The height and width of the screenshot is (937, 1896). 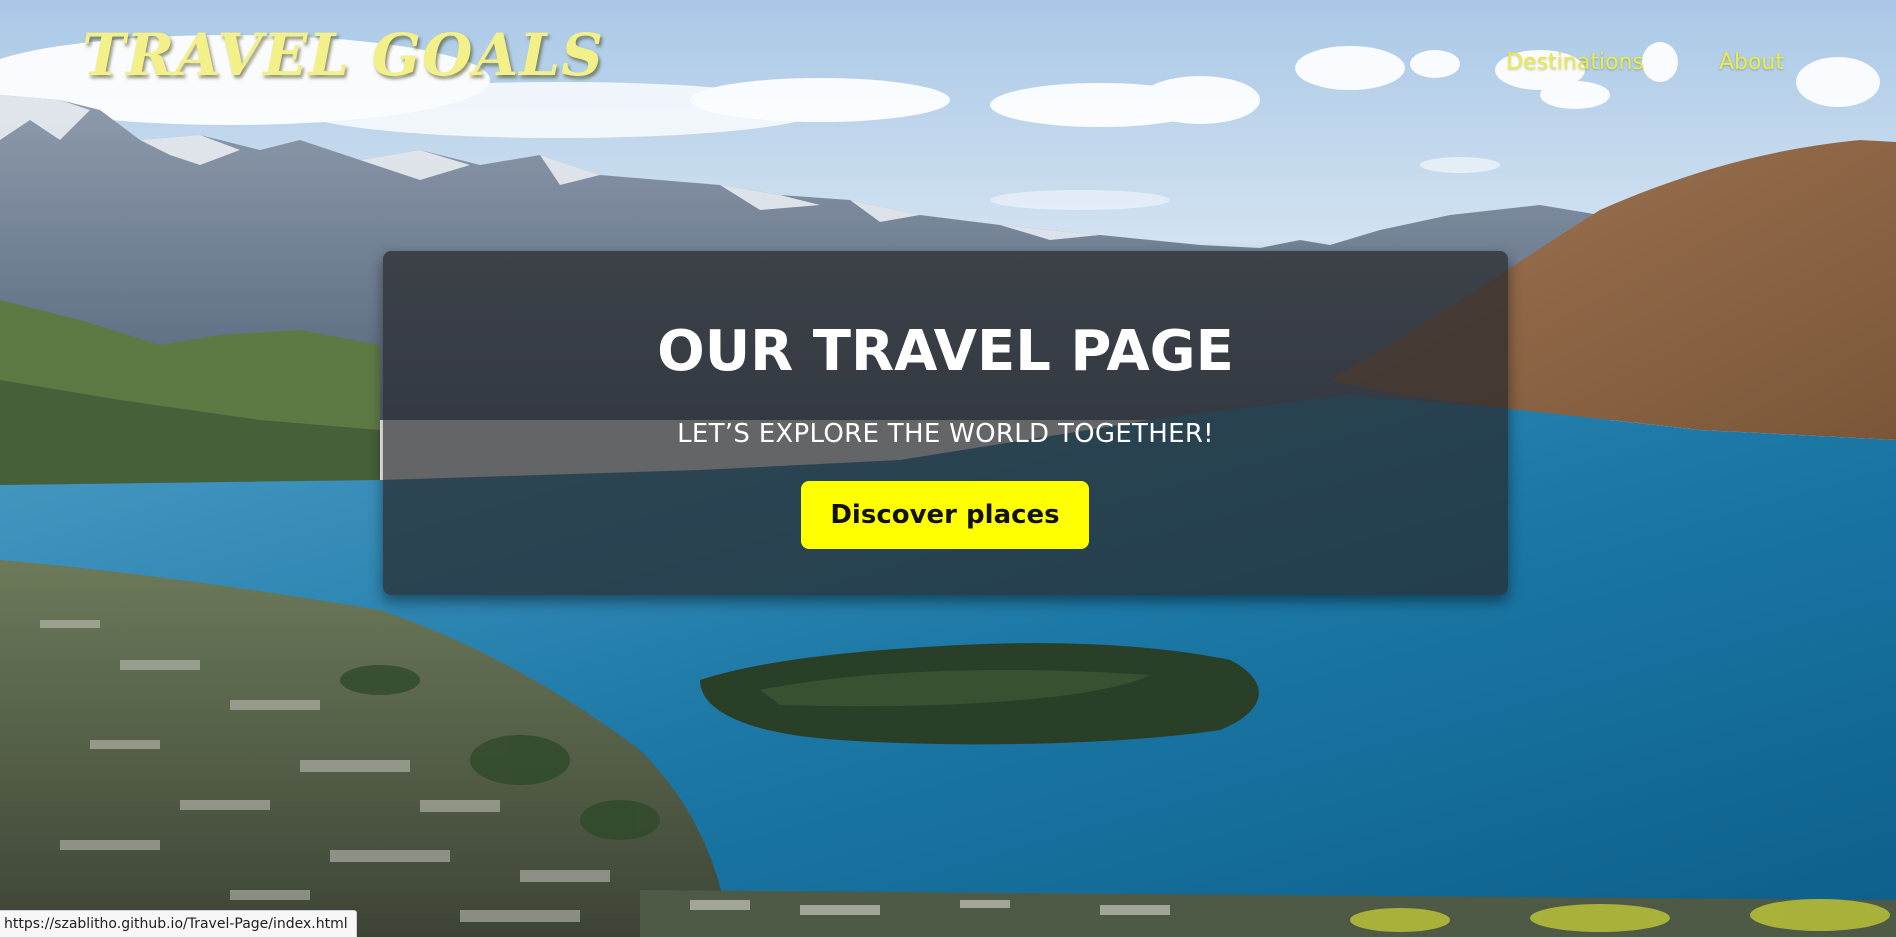 What do you see at coordinates (1575, 62) in the screenshot?
I see `nav-link-destinations: Destinations` at bounding box center [1575, 62].